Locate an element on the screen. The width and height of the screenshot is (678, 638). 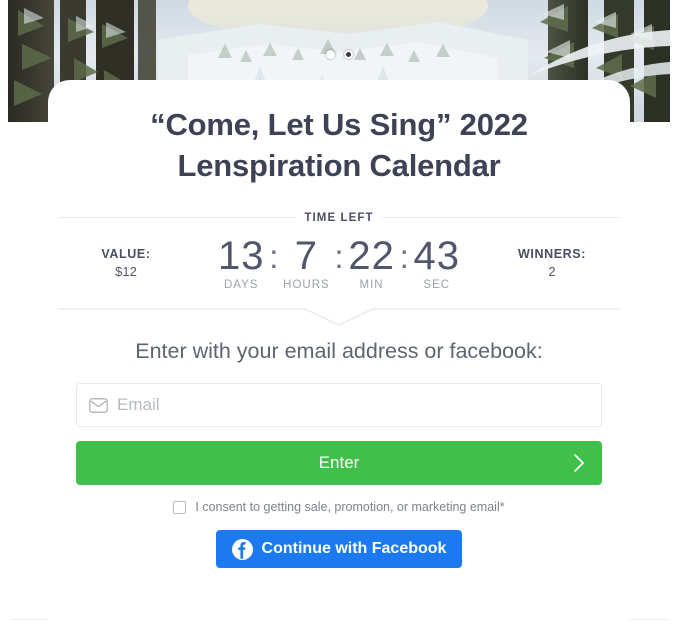
countdown-hours: 7 HOURS is located at coordinates (306, 262).